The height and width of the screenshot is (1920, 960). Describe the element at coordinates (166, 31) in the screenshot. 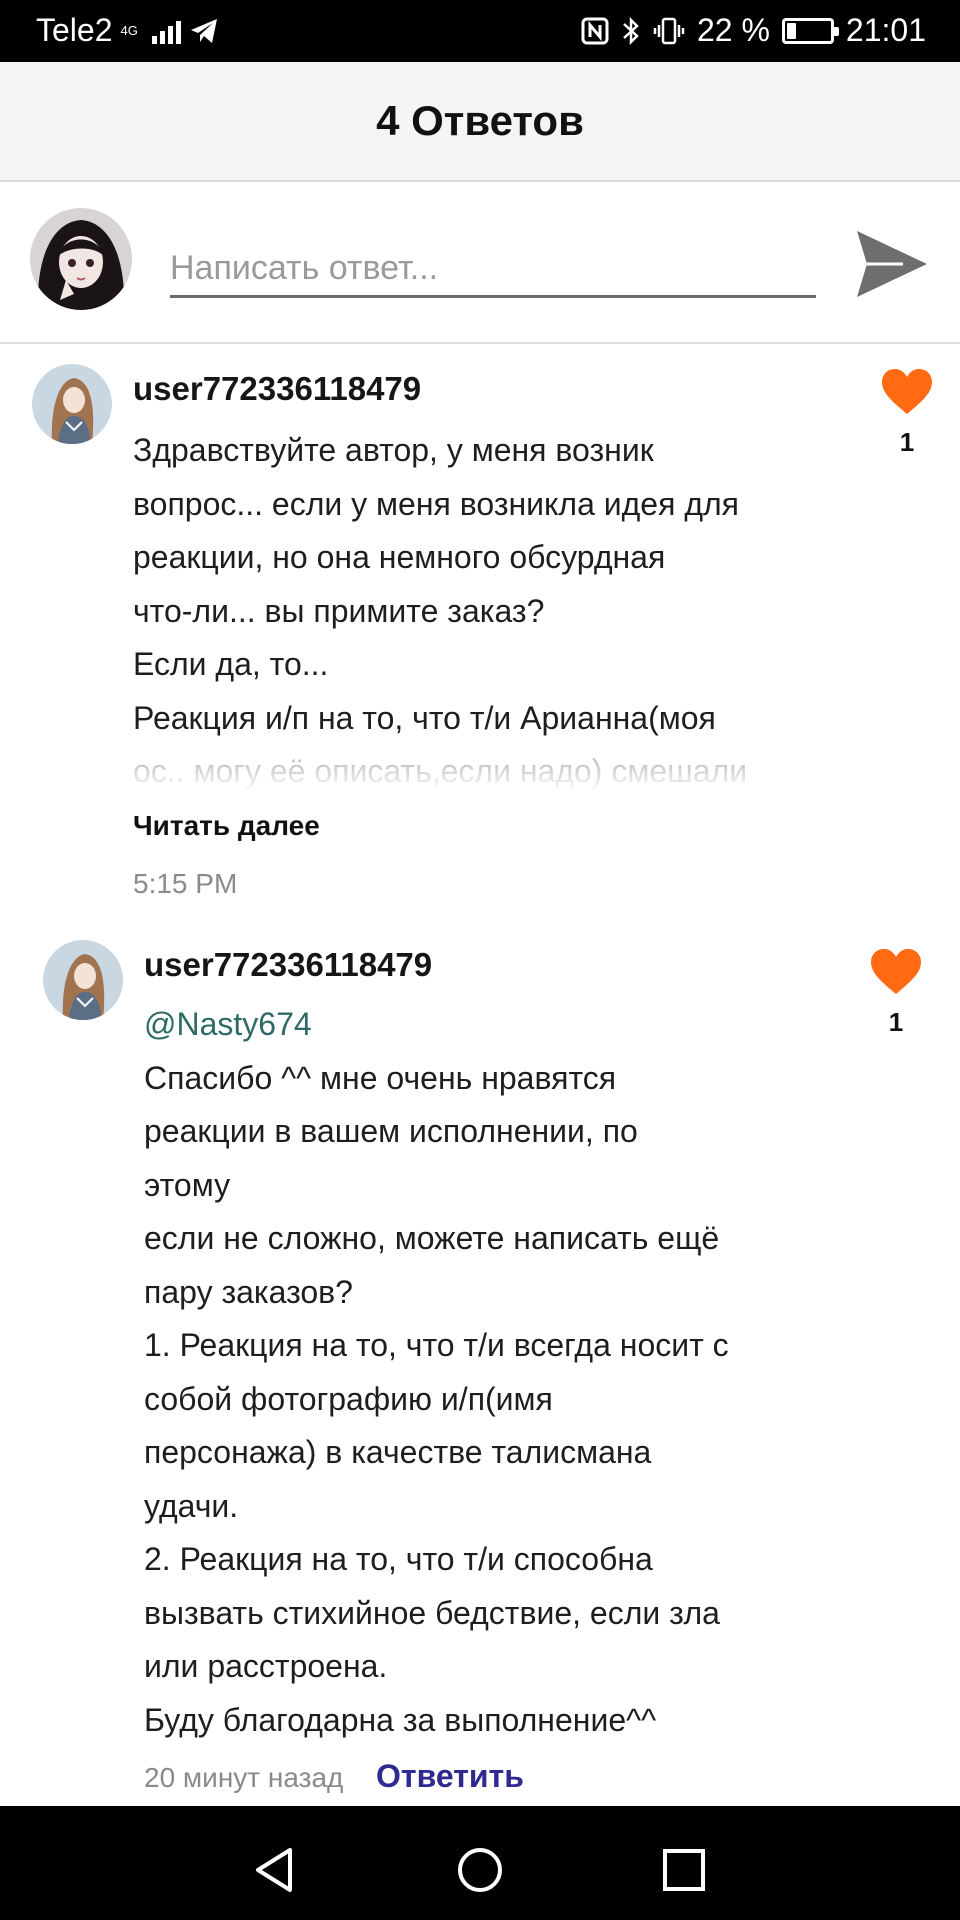

I see `signal-icon` at that location.